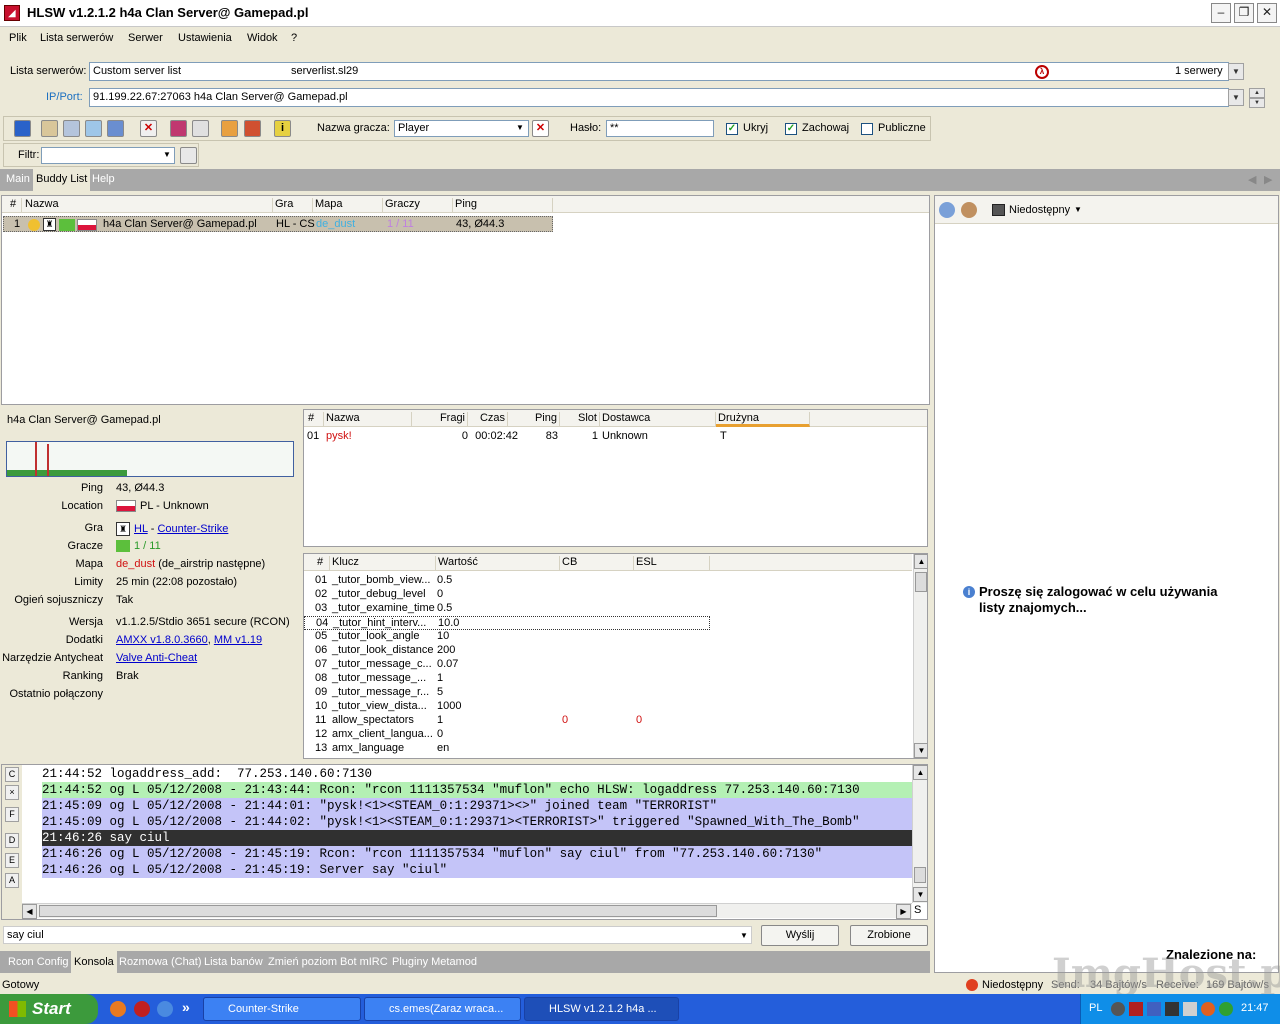  Describe the element at coordinates (165, 1009) in the screenshot. I see `ie-icon` at that location.